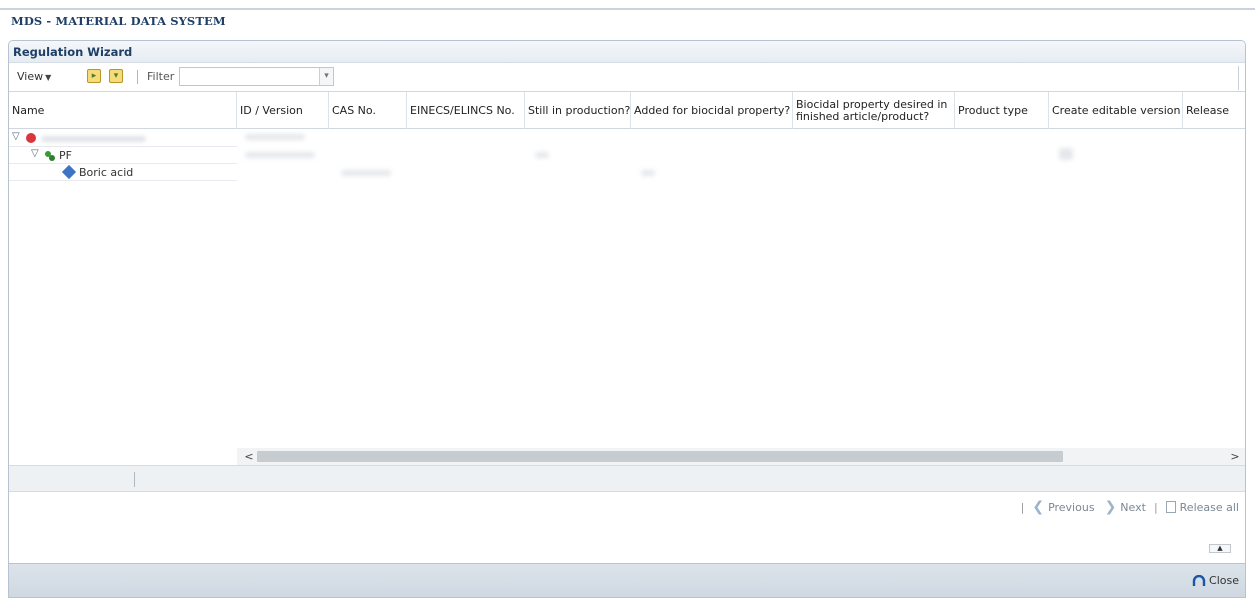 This screenshot has width=1255, height=605. Describe the element at coordinates (106, 172) in the screenshot. I see `tree-boric-acid-label: Boric acid` at that location.